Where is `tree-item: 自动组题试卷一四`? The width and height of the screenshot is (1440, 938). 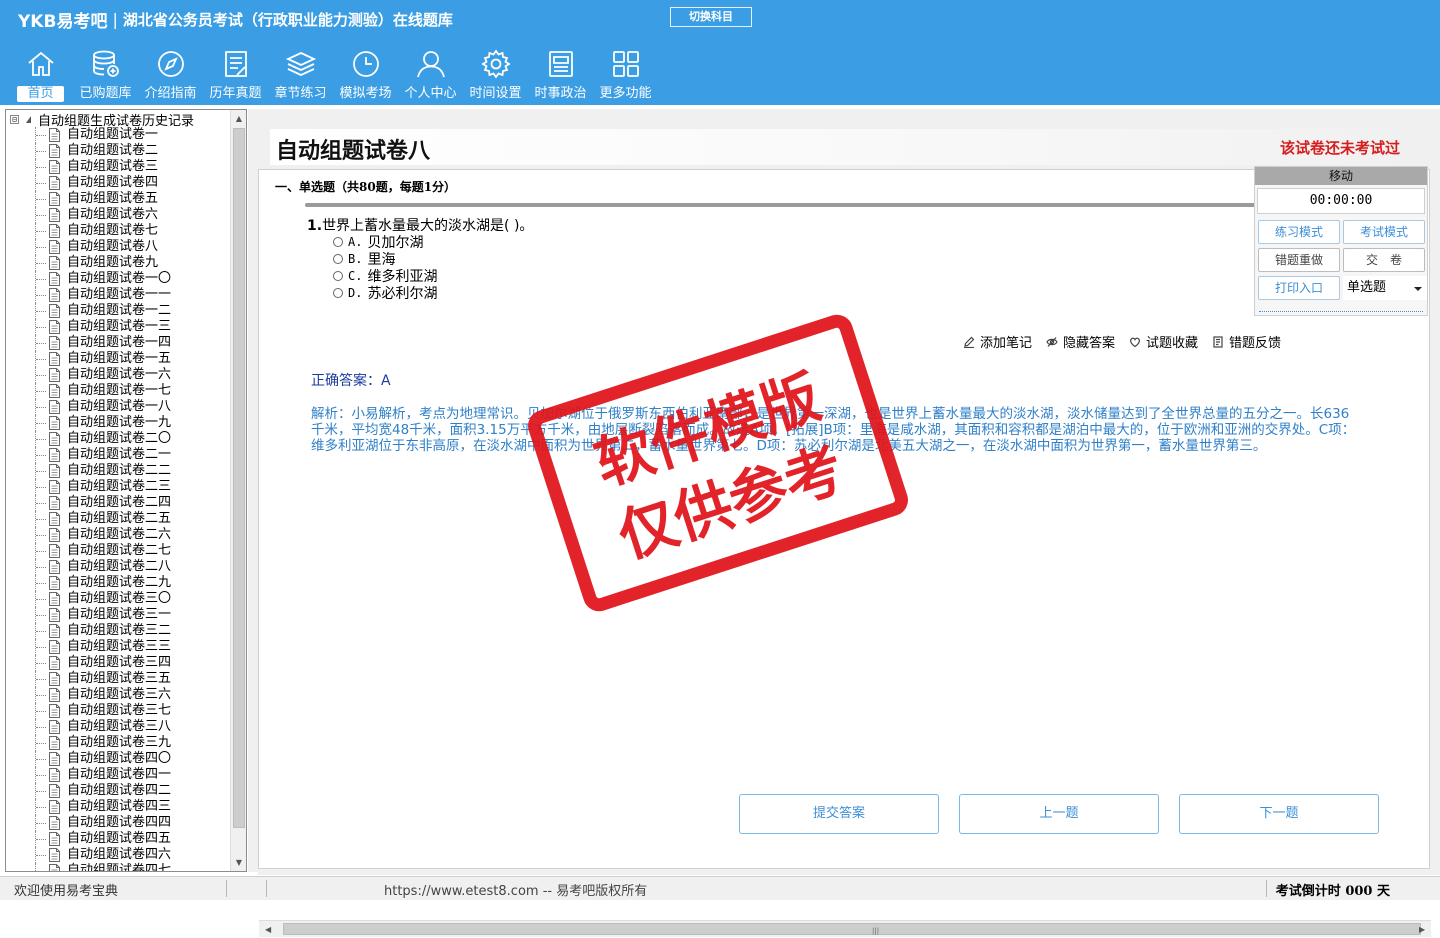 tree-item: 自动组题试卷一四 is located at coordinates (88, 343).